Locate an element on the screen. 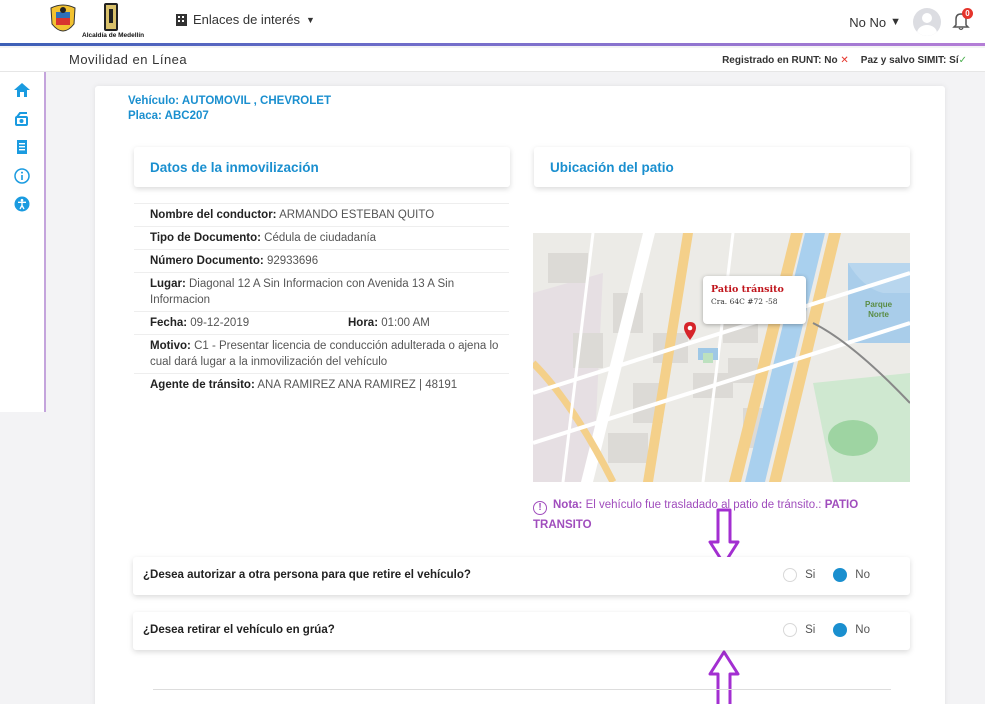 This screenshot has width=985, height=704. close-icon: ✕ is located at coordinates (844, 60).